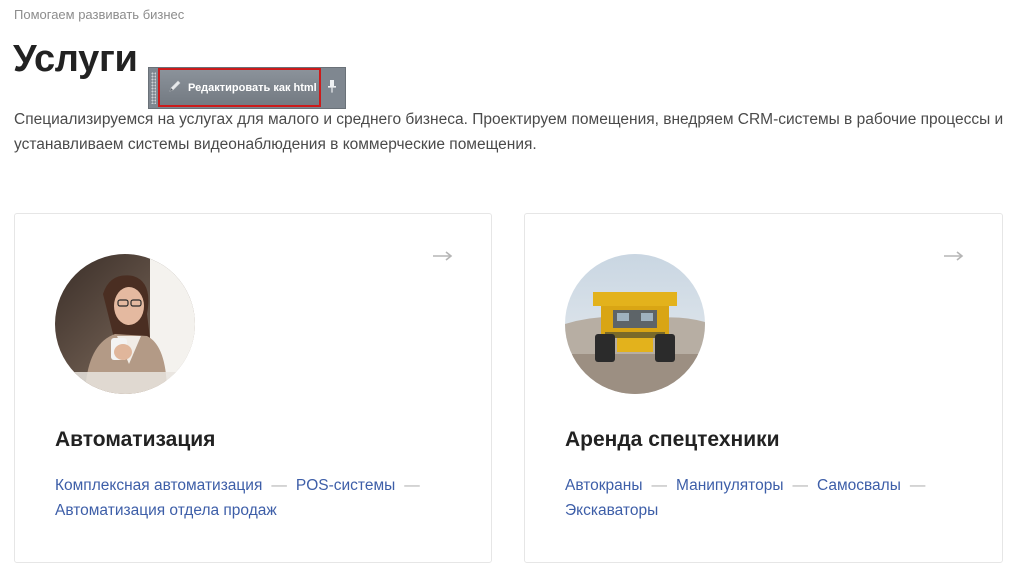 The width and height of the screenshot is (1013, 573). I want to click on mining-dump-truck-photo, so click(635, 324).